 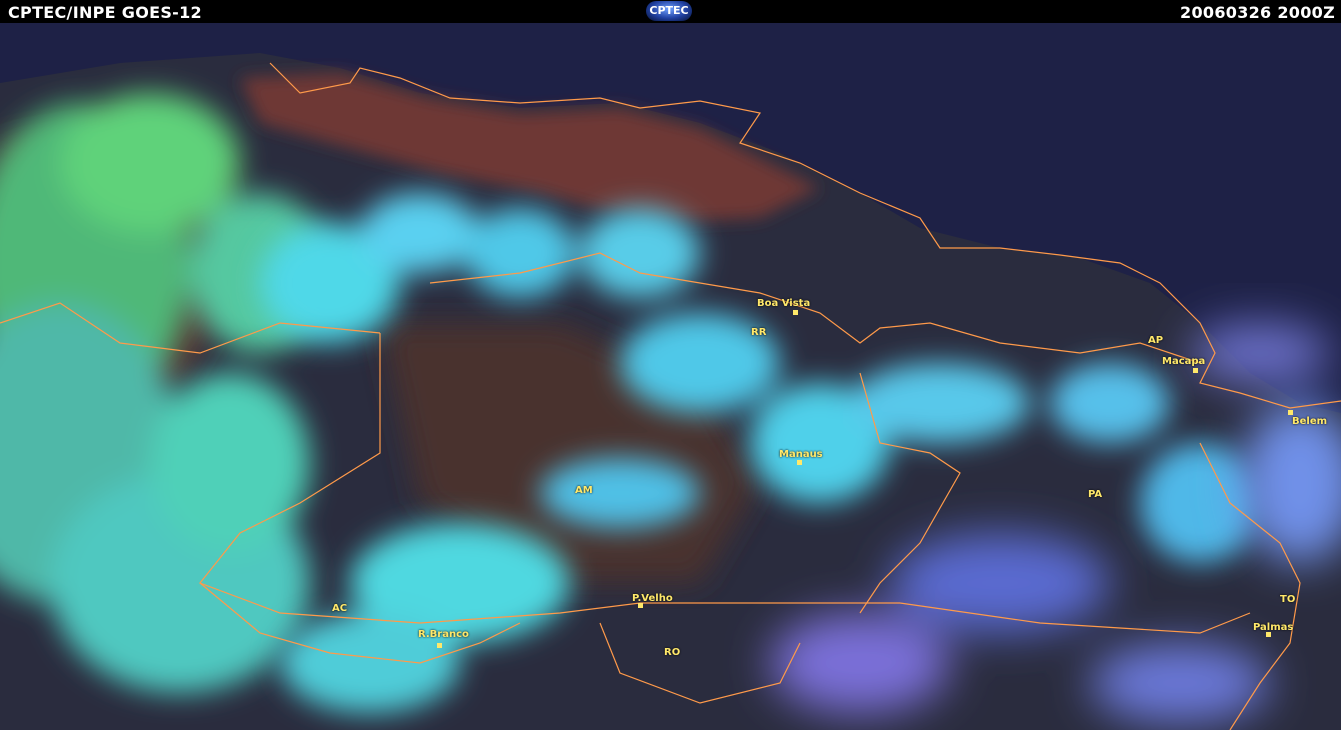 What do you see at coordinates (1290, 412) in the screenshot?
I see `city-marker-belem` at bounding box center [1290, 412].